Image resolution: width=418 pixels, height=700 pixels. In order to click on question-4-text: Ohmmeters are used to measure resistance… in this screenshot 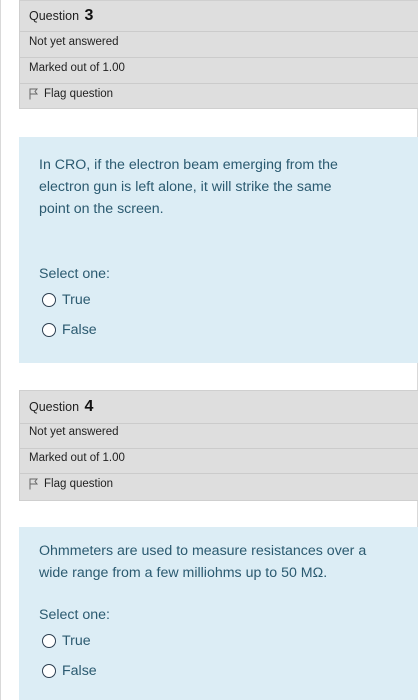, I will do `click(203, 562)`.